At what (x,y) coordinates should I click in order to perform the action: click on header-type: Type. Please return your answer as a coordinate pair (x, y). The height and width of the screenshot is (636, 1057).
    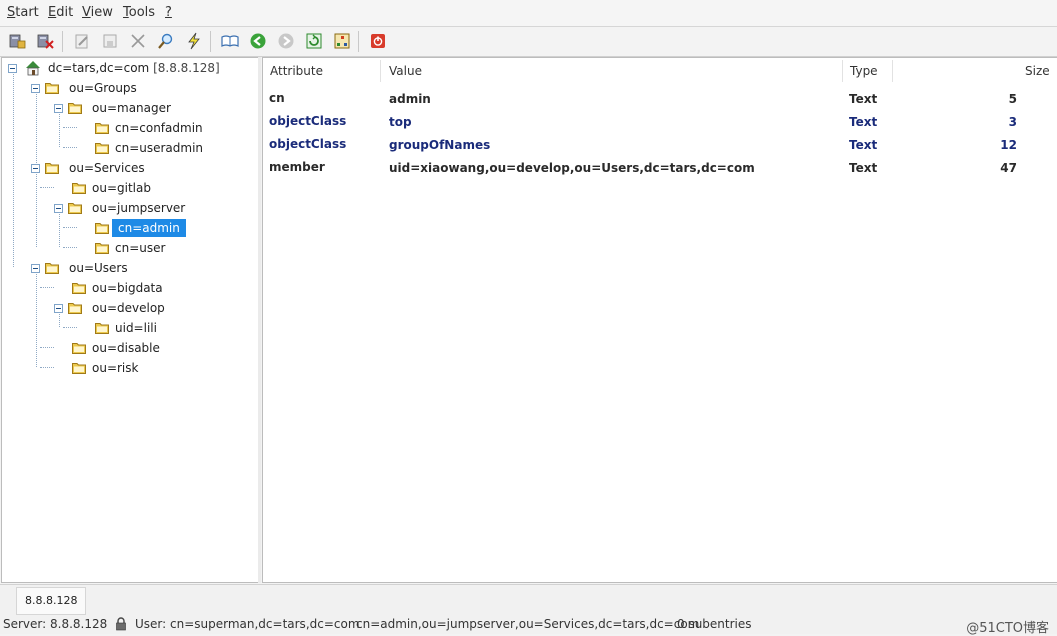
    Looking at the image, I should click on (864, 71).